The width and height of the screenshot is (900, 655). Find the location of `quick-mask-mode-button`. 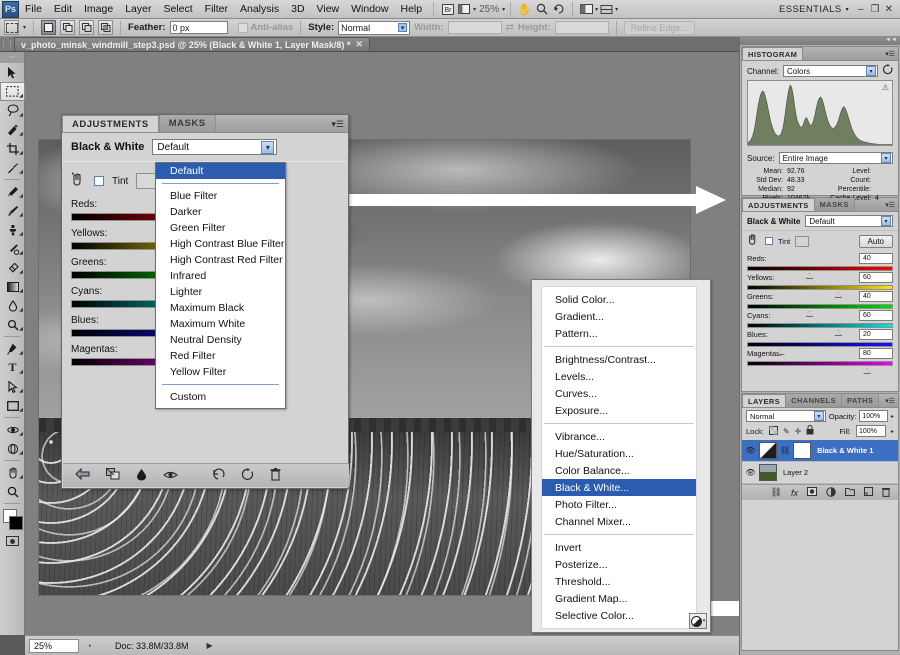

quick-mask-mode-button is located at coordinates (12, 541).